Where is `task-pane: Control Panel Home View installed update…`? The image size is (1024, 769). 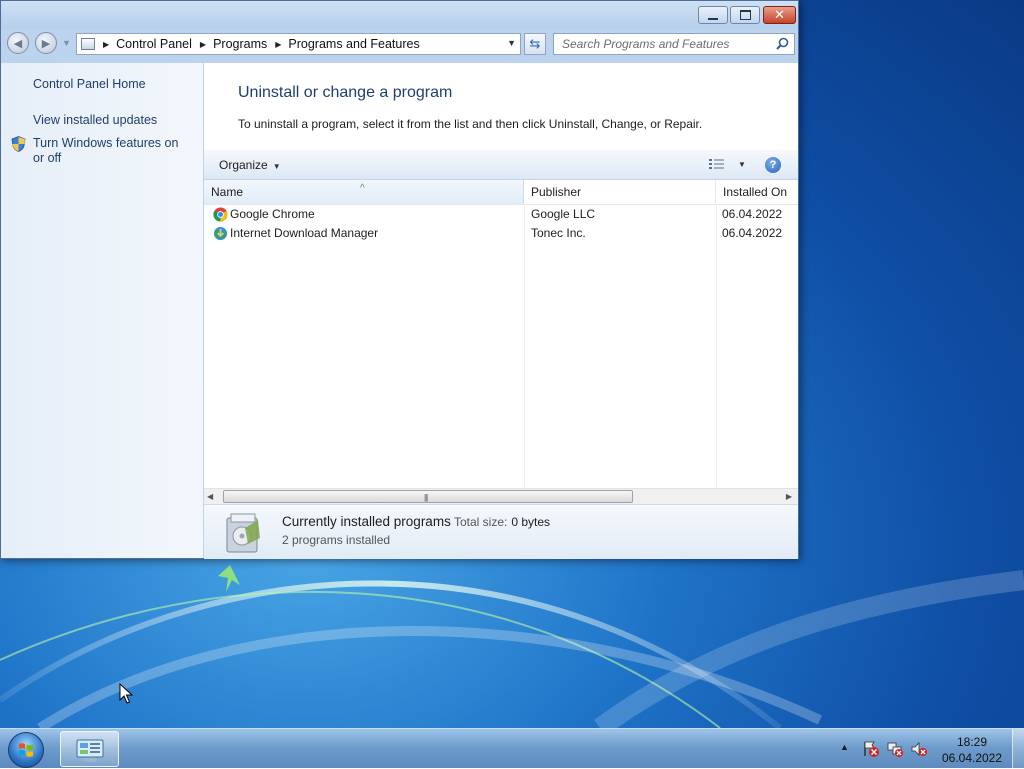
task-pane: Control Panel Home View installed update… is located at coordinates (102, 310).